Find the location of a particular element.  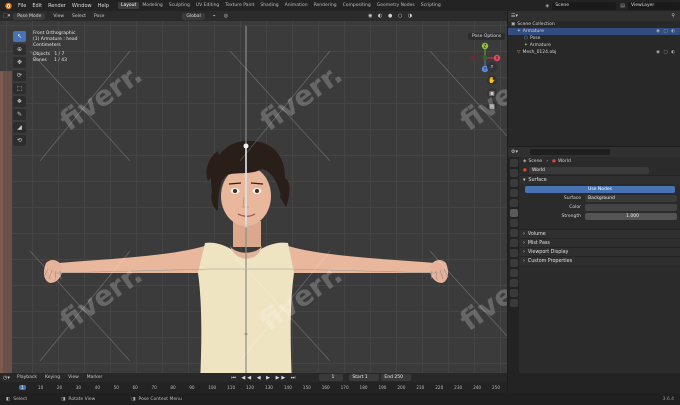

current-frame-field: 1 is located at coordinates (331, 377).